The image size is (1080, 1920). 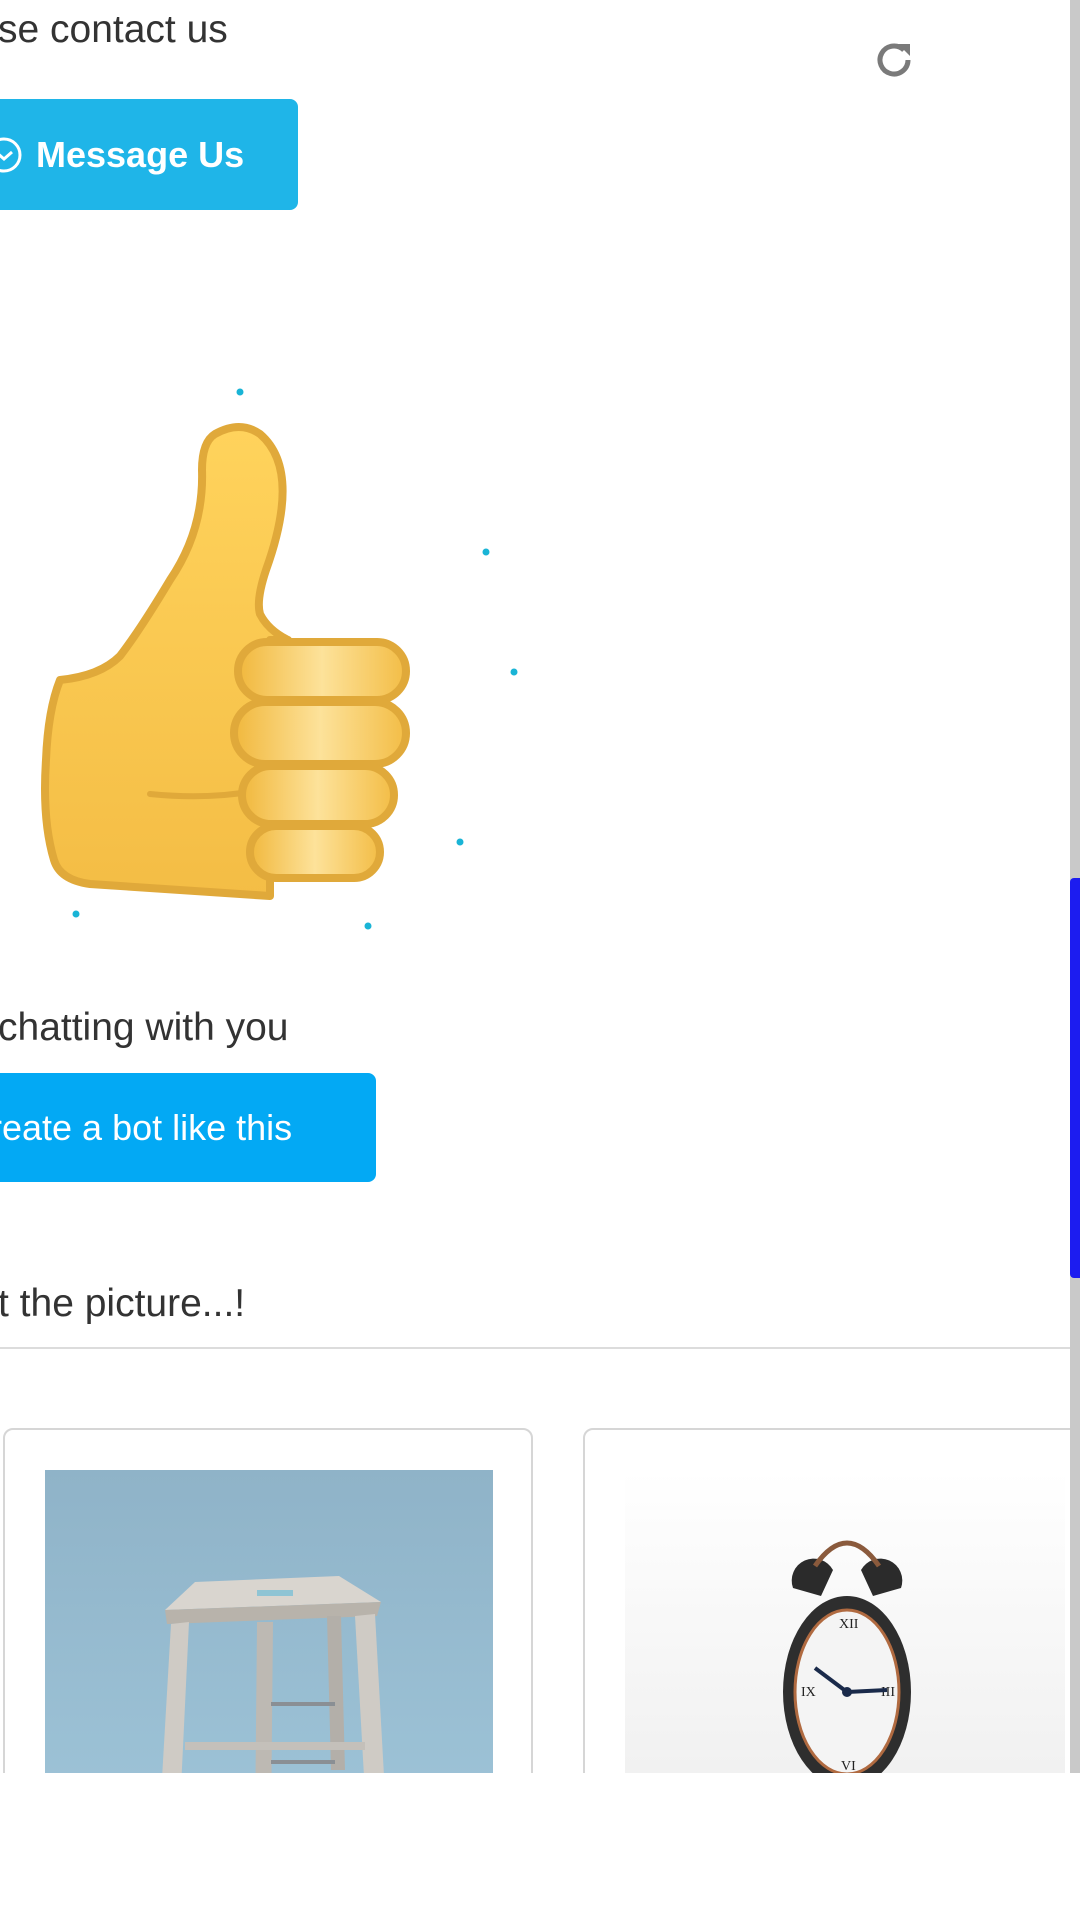 I want to click on message-us-button: Message Us, so click(x=149, y=154).